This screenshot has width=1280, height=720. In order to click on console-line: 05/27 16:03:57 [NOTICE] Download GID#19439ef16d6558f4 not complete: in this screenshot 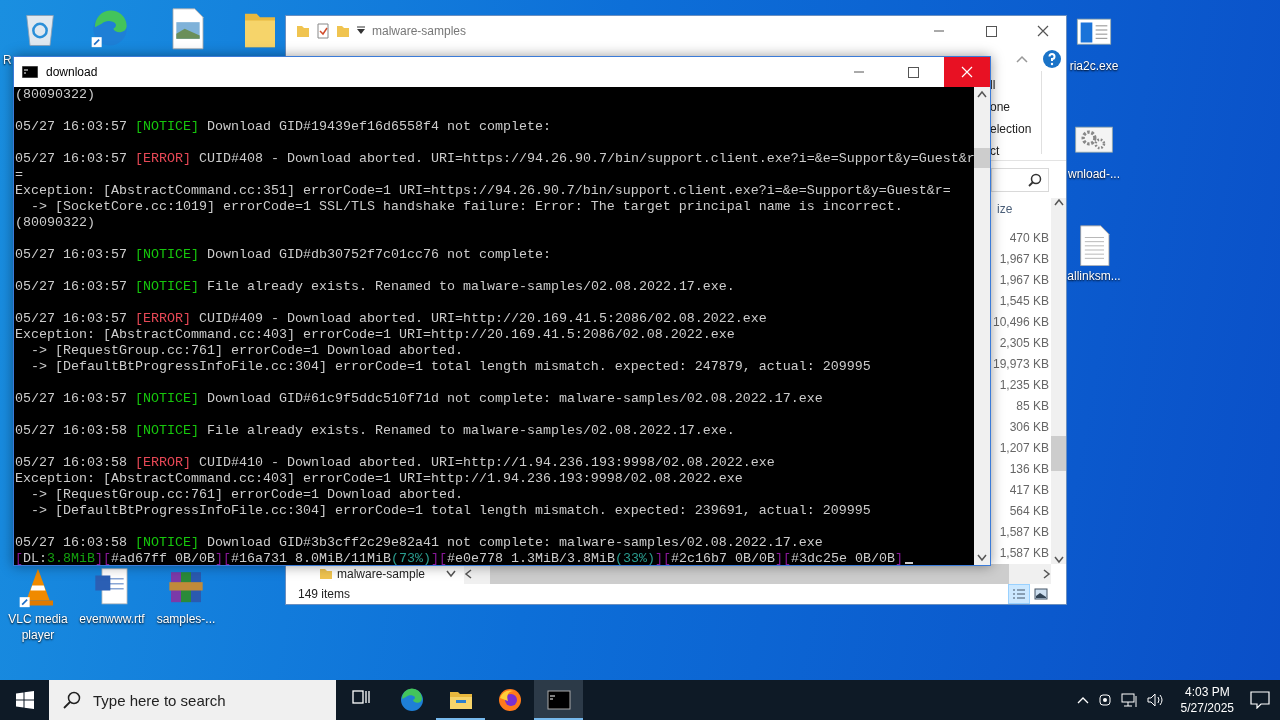, I will do `click(283, 127)`.